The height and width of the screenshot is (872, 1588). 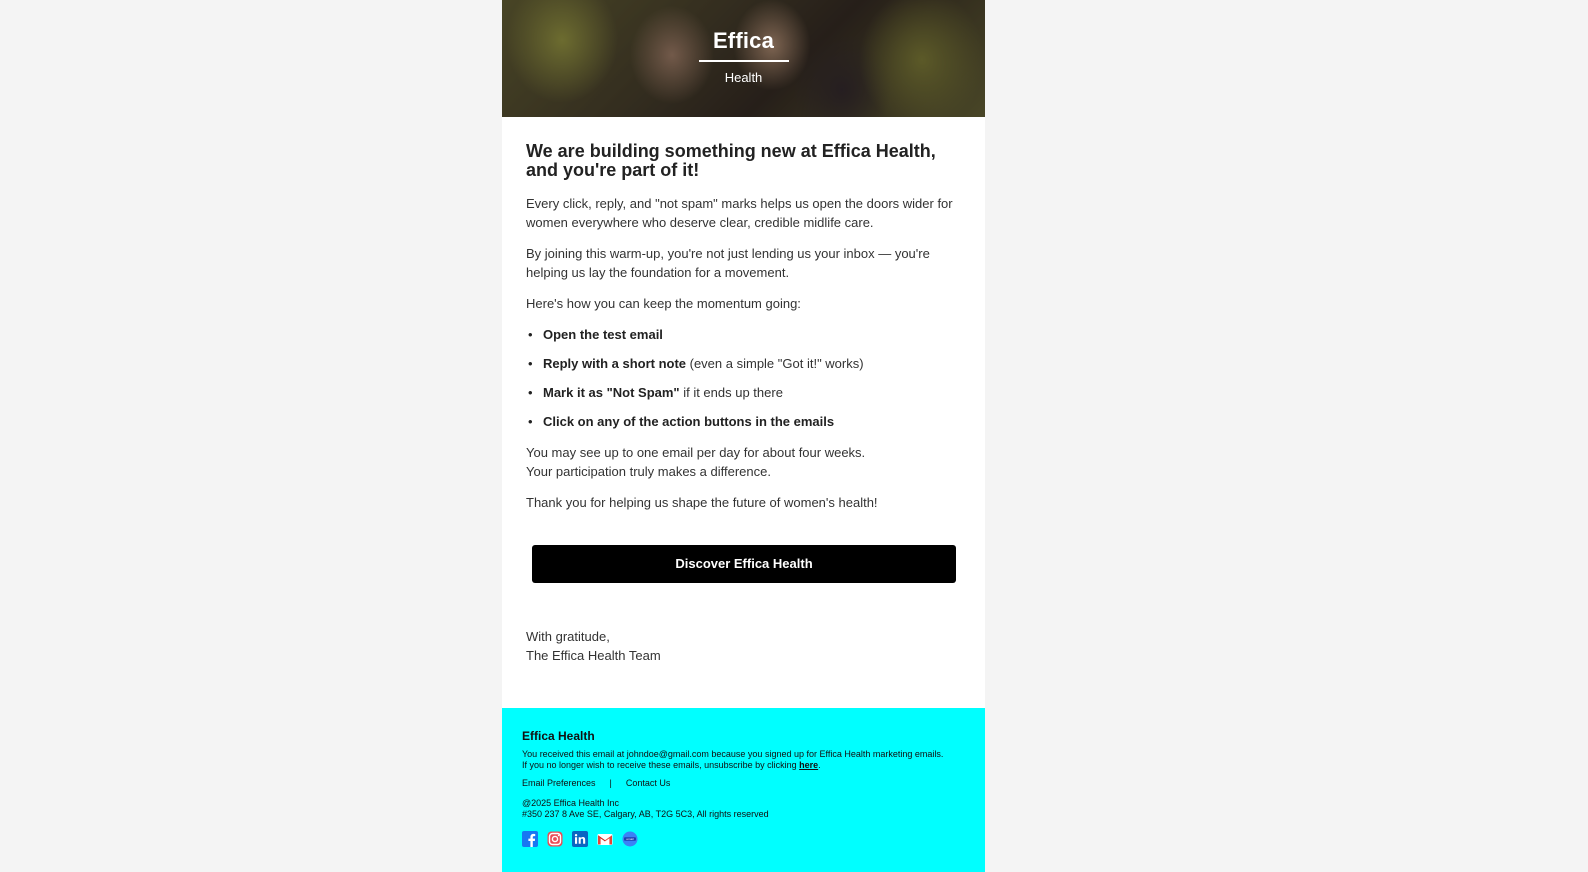 I want to click on brand-divider, so click(x=743, y=61).